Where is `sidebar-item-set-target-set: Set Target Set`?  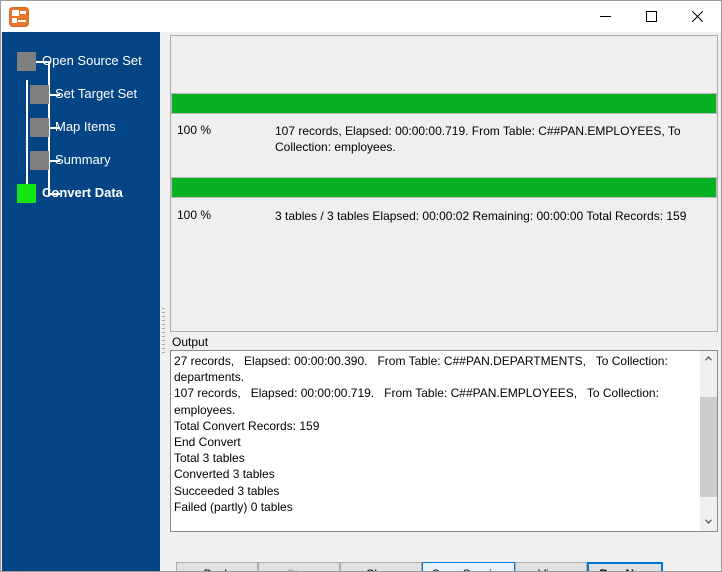 sidebar-item-set-target-set: Set Target Set is located at coordinates (81, 94).